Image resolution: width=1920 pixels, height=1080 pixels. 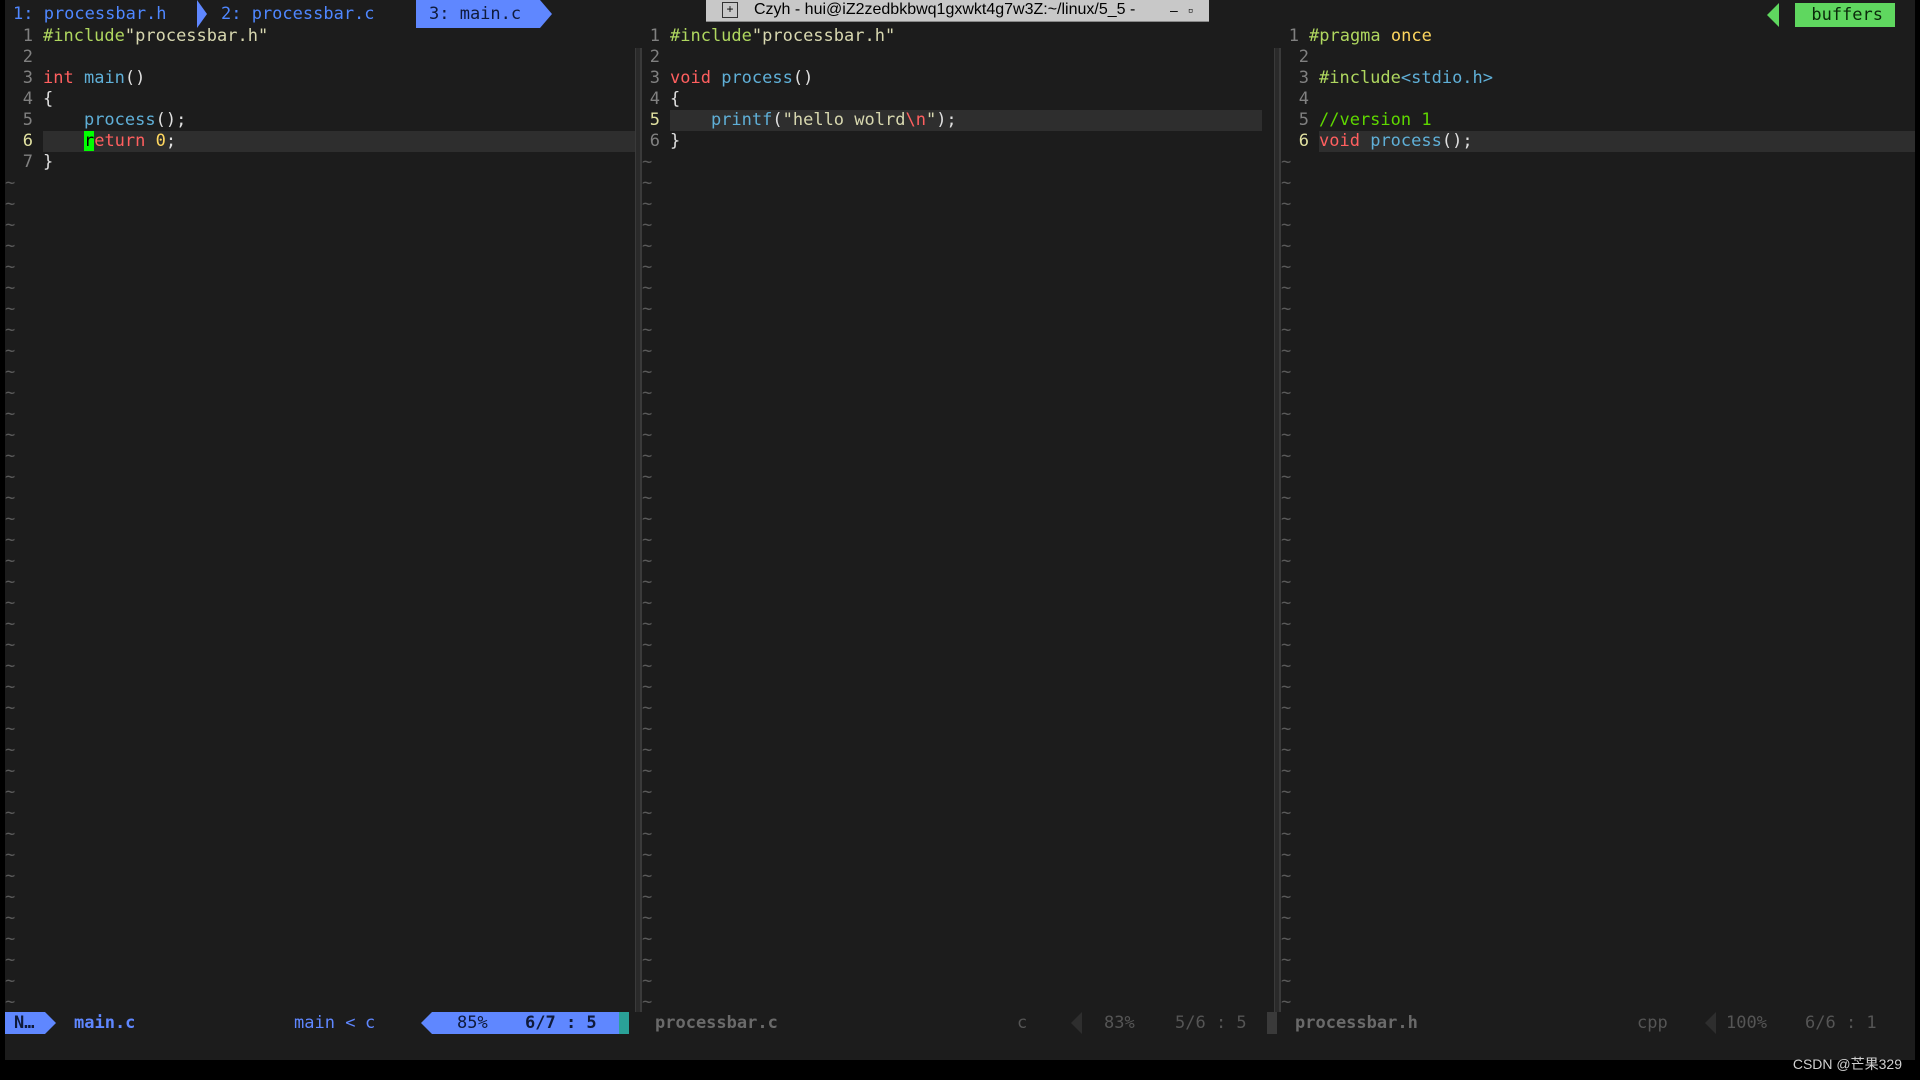 What do you see at coordinates (1847, 1064) in the screenshot?
I see `watermark: CSDN @芒果329` at bounding box center [1847, 1064].